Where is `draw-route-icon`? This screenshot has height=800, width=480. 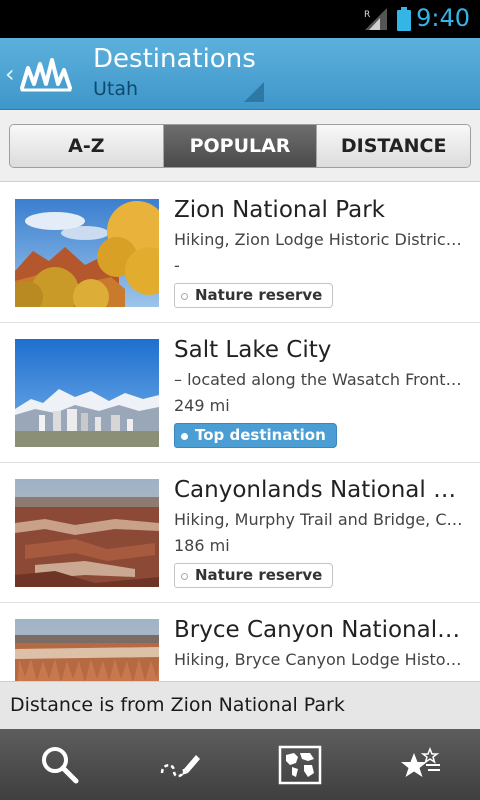
draw-route-icon is located at coordinates (180, 765).